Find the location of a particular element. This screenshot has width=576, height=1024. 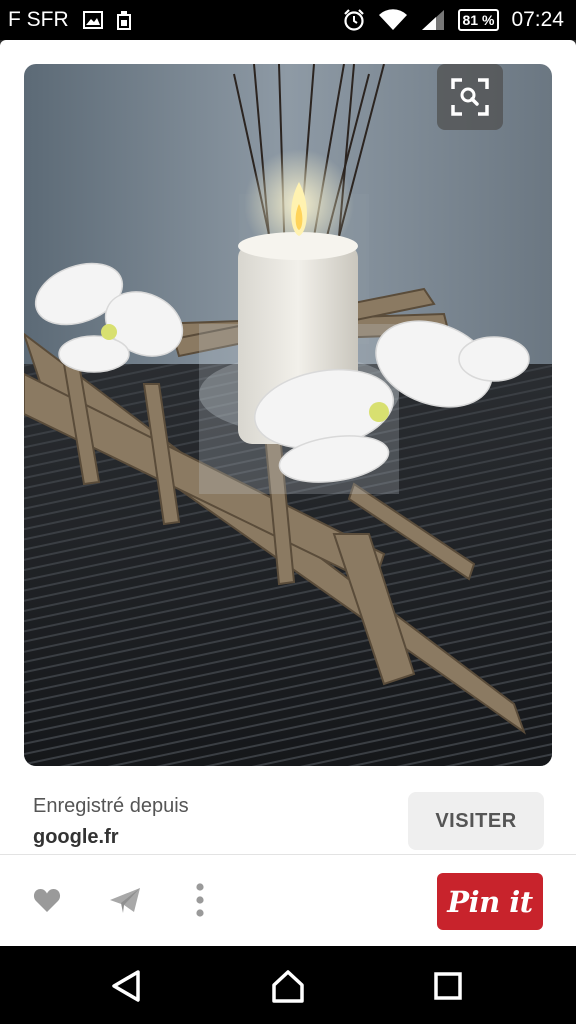

home-icon is located at coordinates (288, 986).